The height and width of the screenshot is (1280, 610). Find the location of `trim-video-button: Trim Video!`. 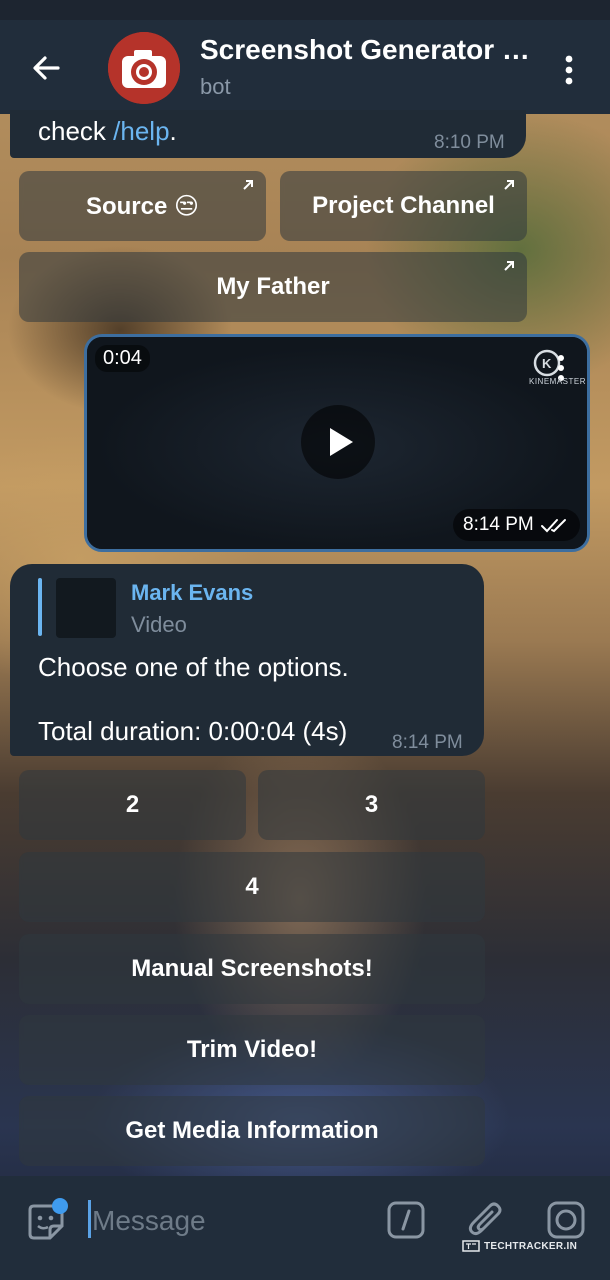

trim-video-button: Trim Video! is located at coordinates (252, 1050).